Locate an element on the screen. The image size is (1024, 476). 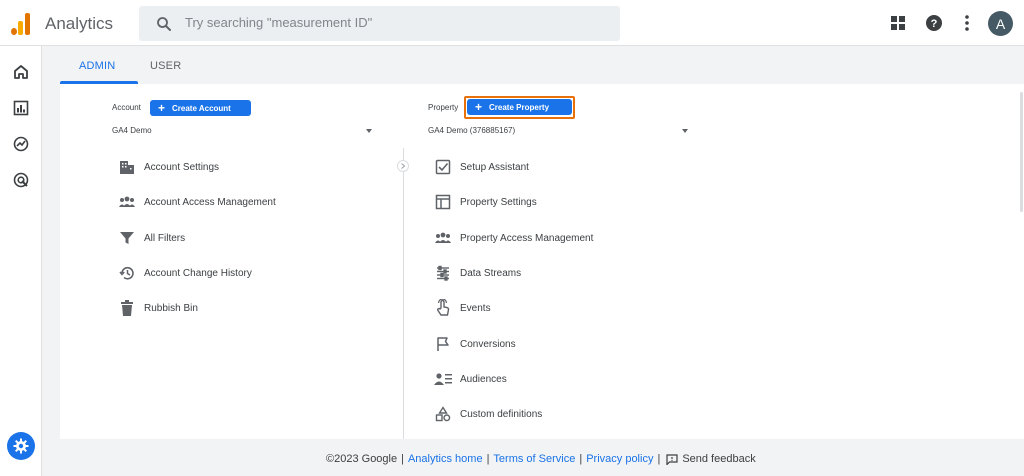
menu-item-data-streams: Data Streams is located at coordinates (477, 273).